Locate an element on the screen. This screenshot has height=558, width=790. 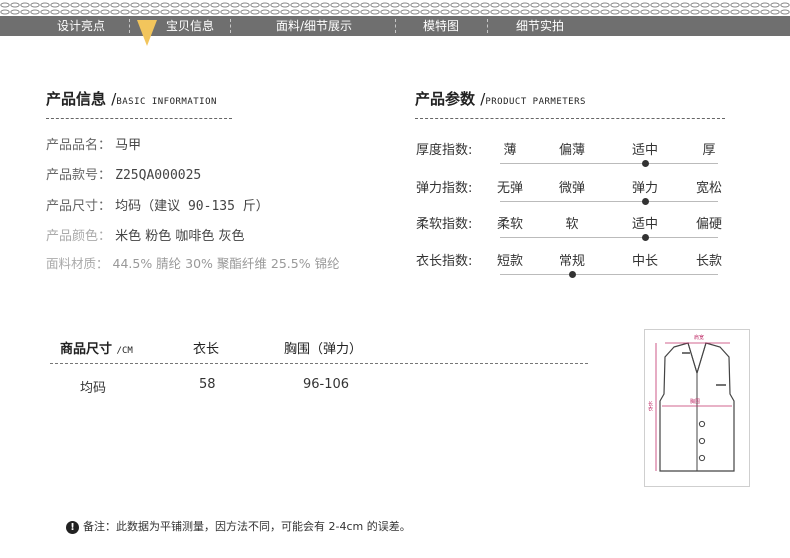
info-row-material: 面料材质： 44.5% 腈纶 30% 聚酯纤维 25.5% 锦纶 is located at coordinates (193, 262).